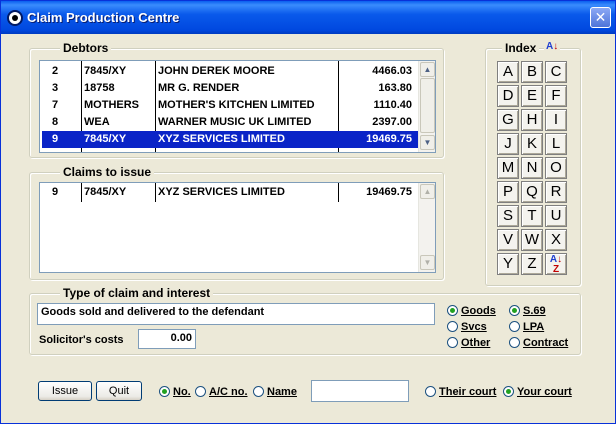  What do you see at coordinates (55, 88) in the screenshot?
I see `debtor-no: 3` at bounding box center [55, 88].